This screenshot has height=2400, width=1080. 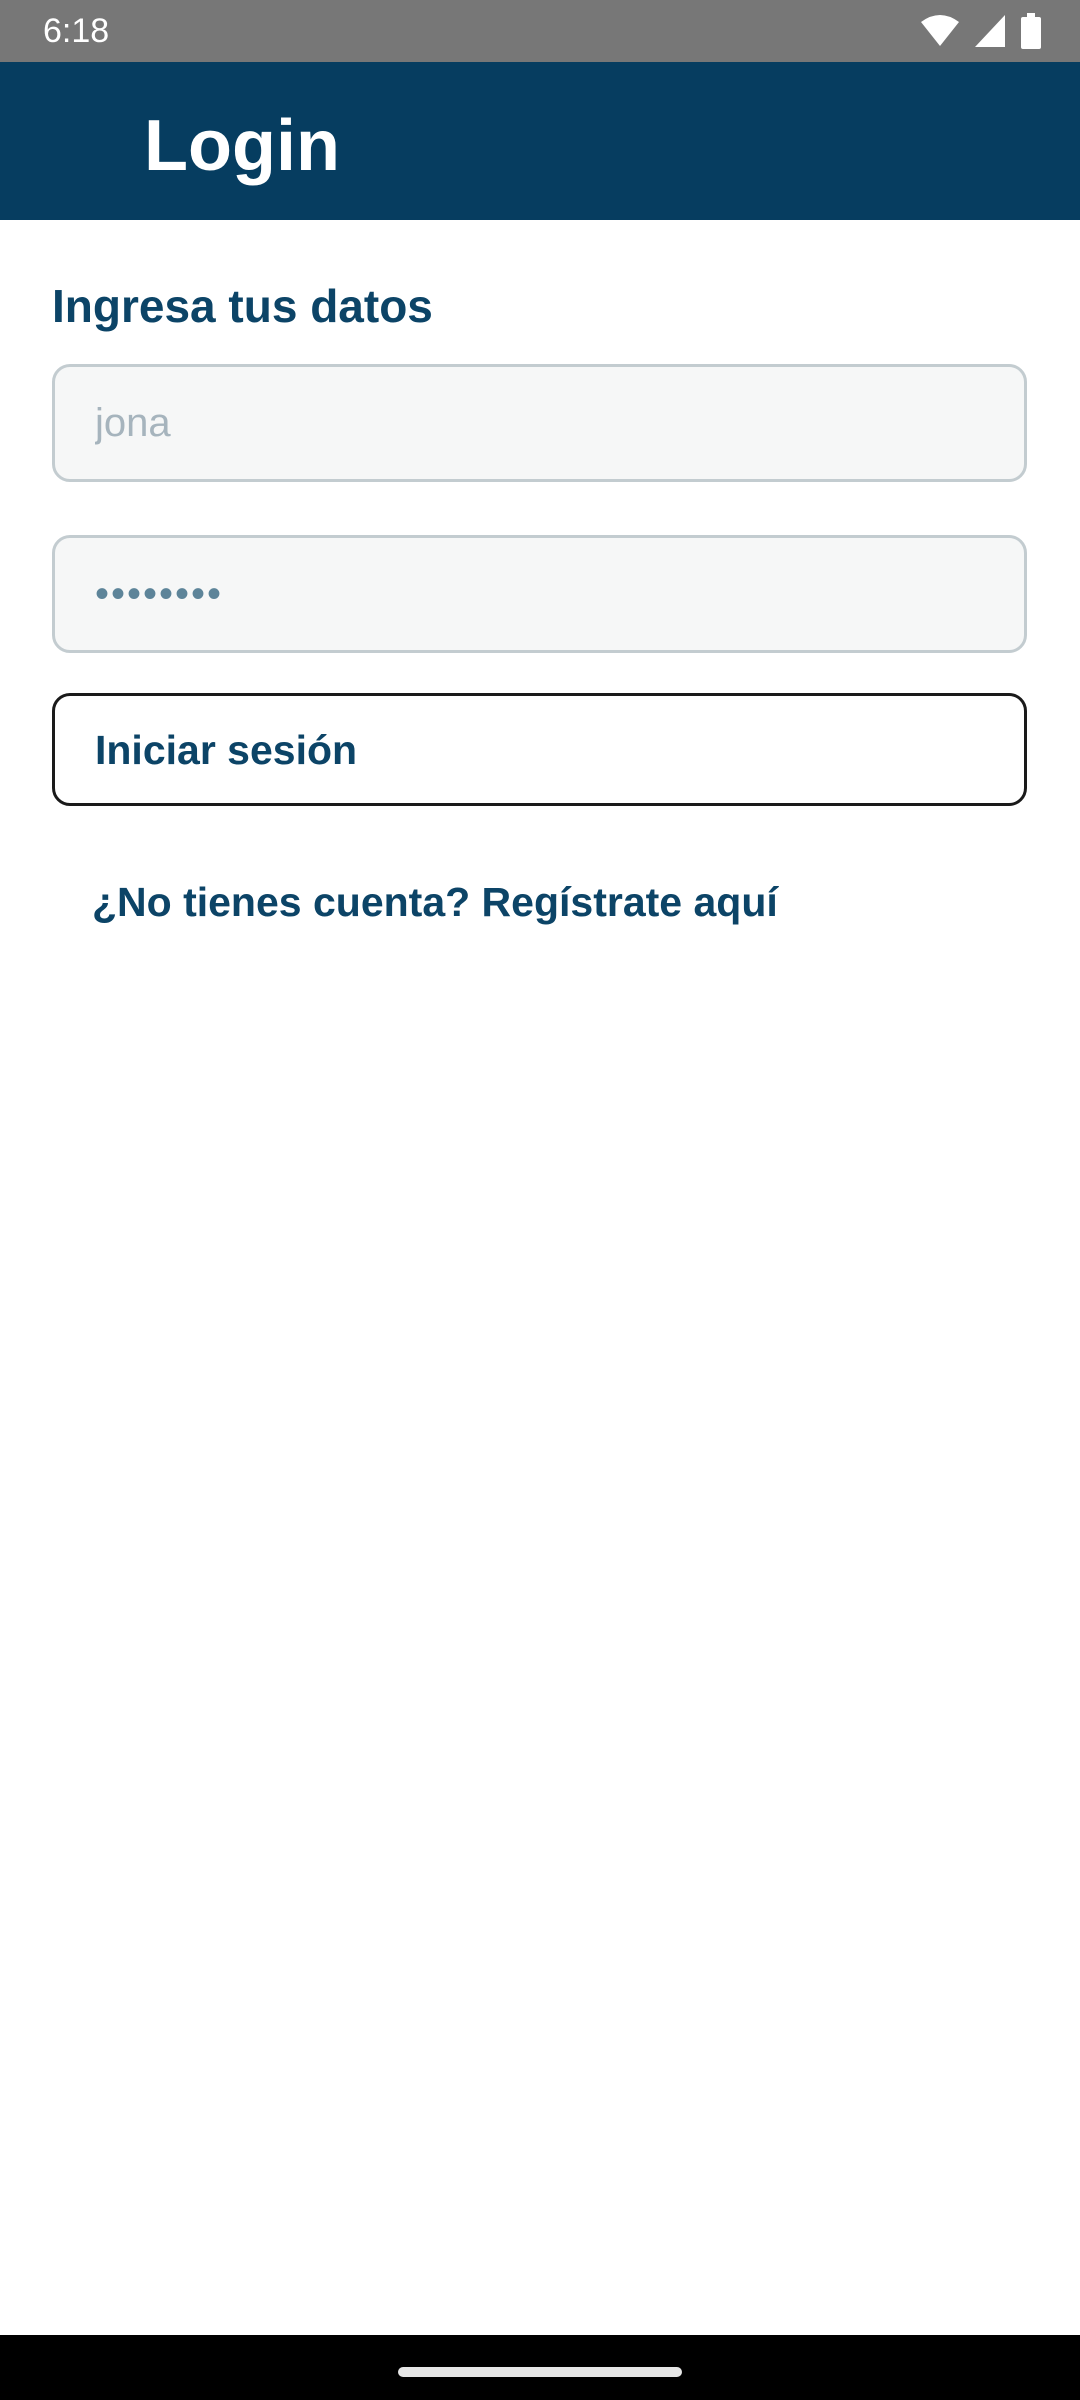 What do you see at coordinates (1031, 31) in the screenshot?
I see `battery-icon` at bounding box center [1031, 31].